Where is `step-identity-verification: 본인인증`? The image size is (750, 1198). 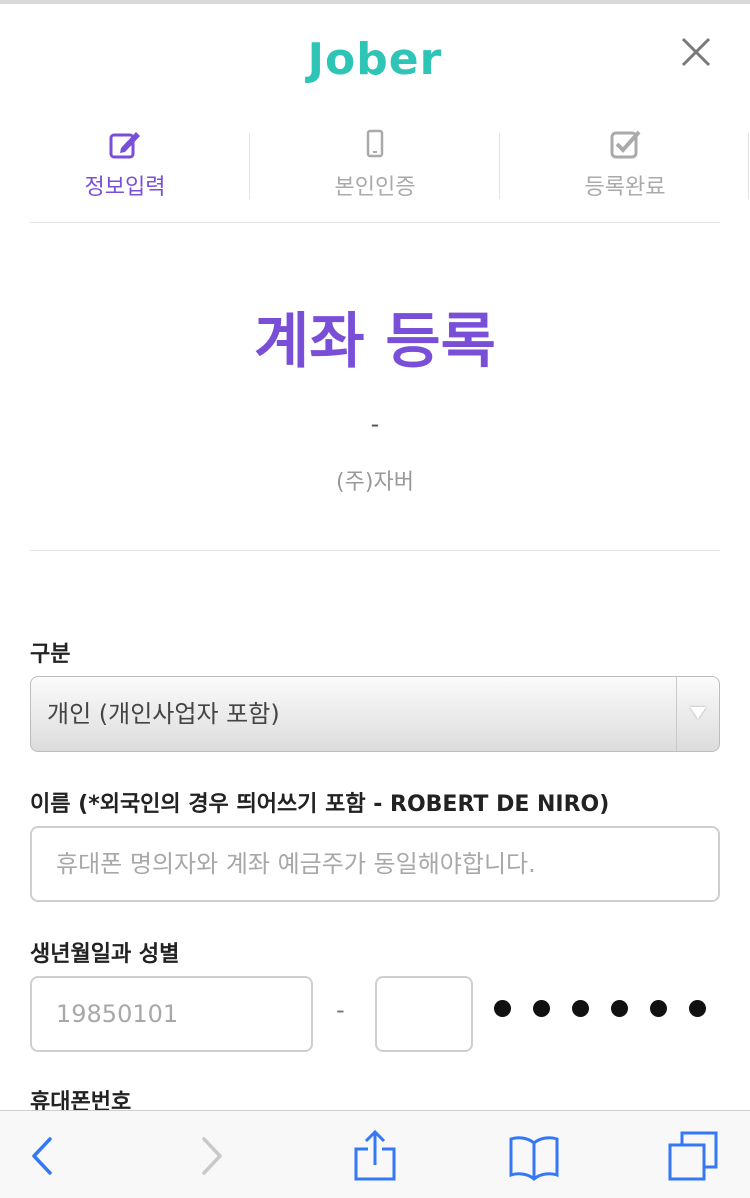
step-identity-verification: 본인인증 is located at coordinates (375, 165).